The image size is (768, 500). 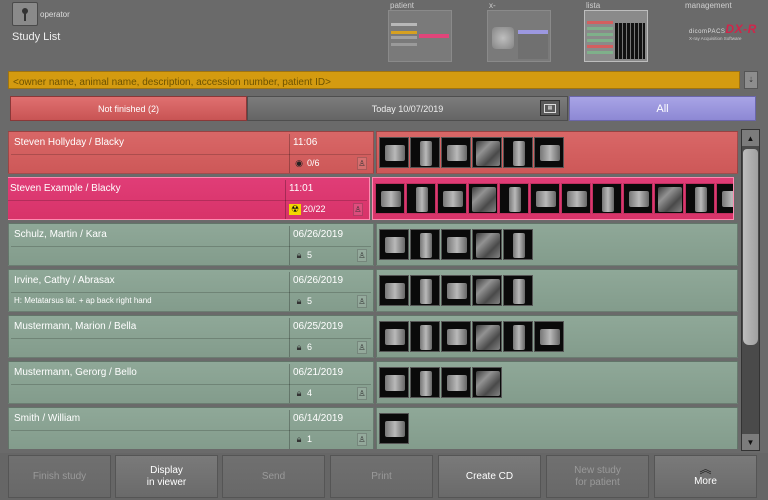 I want to click on study-row: Mustermann, Marion / Bella 06/25/2019 🔒︎ 6 ♙, so click(x=373, y=336).